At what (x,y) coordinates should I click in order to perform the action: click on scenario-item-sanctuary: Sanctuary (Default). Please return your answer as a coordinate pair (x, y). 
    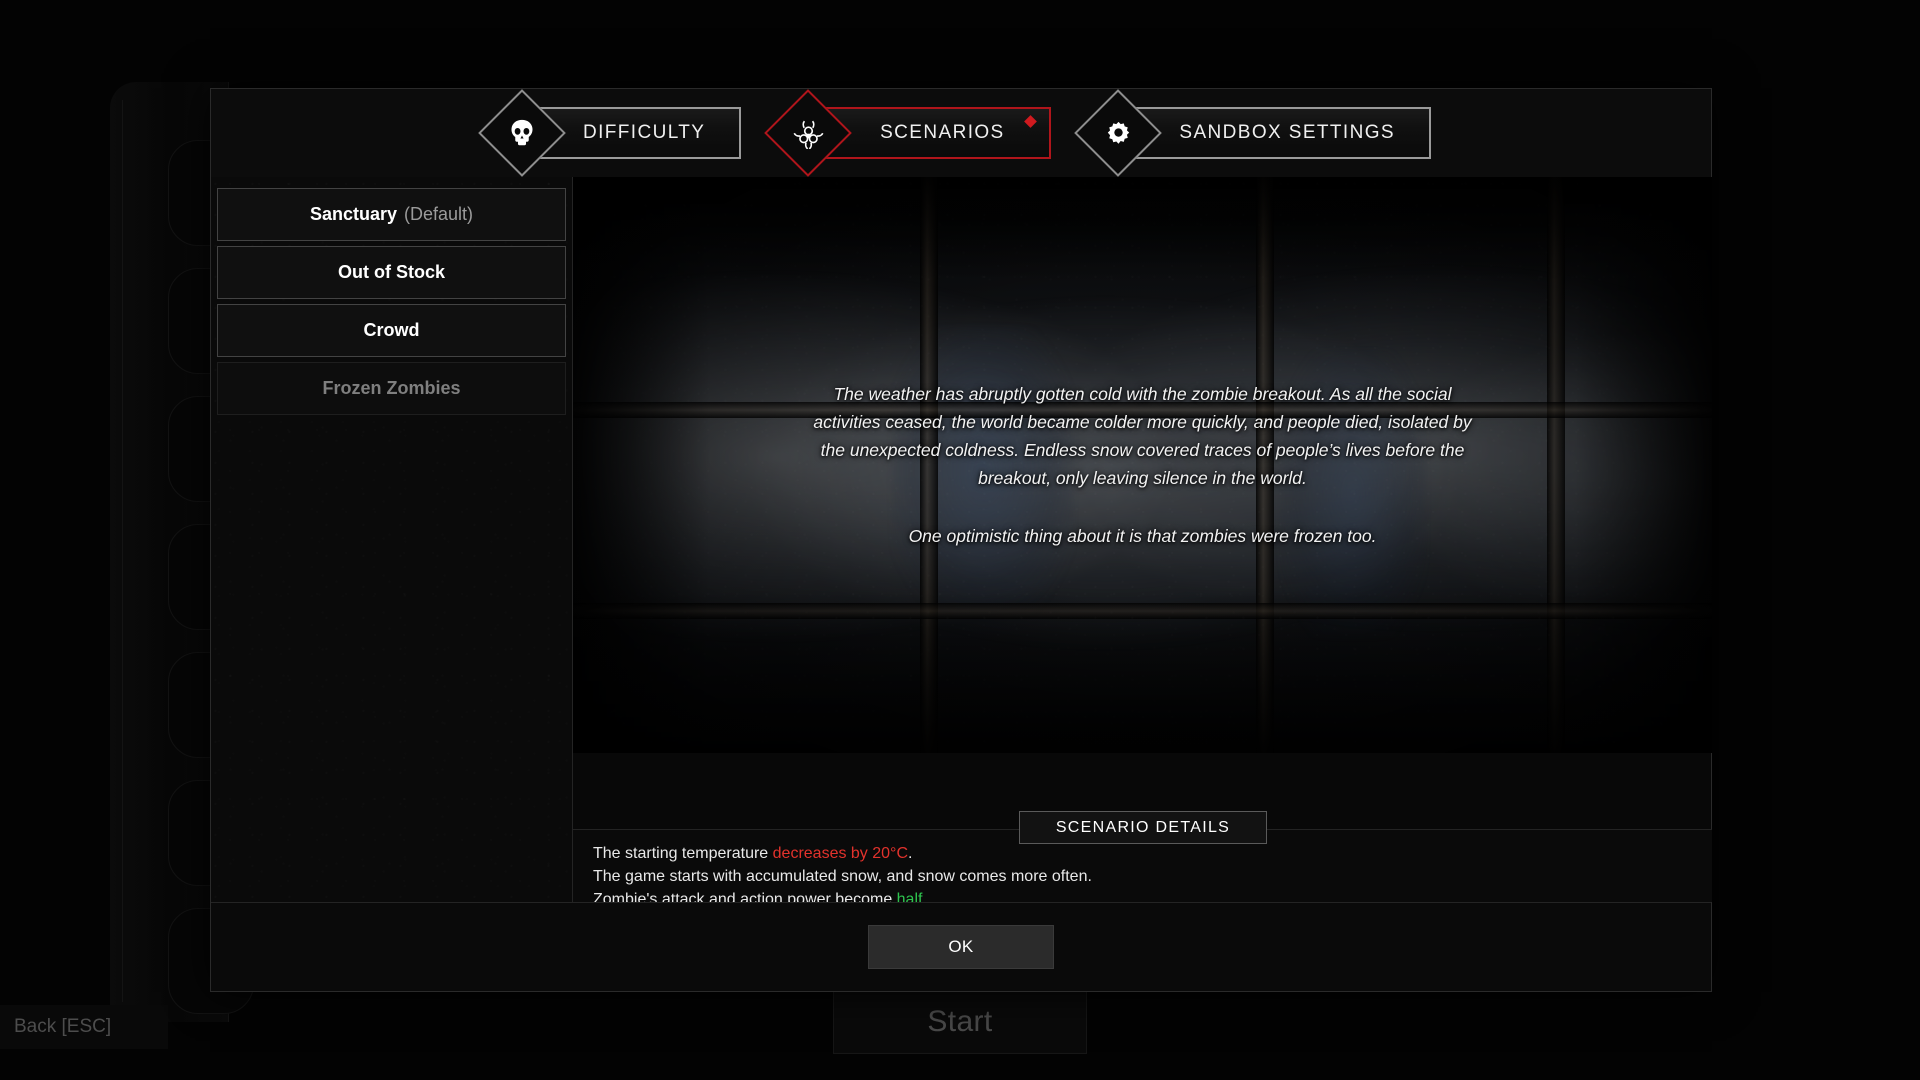
    Looking at the image, I should click on (391, 214).